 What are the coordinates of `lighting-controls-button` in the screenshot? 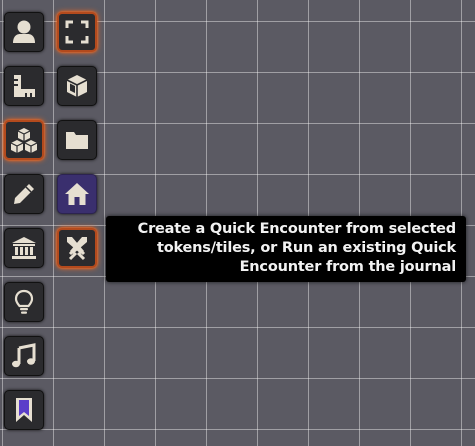 It's located at (24, 302).